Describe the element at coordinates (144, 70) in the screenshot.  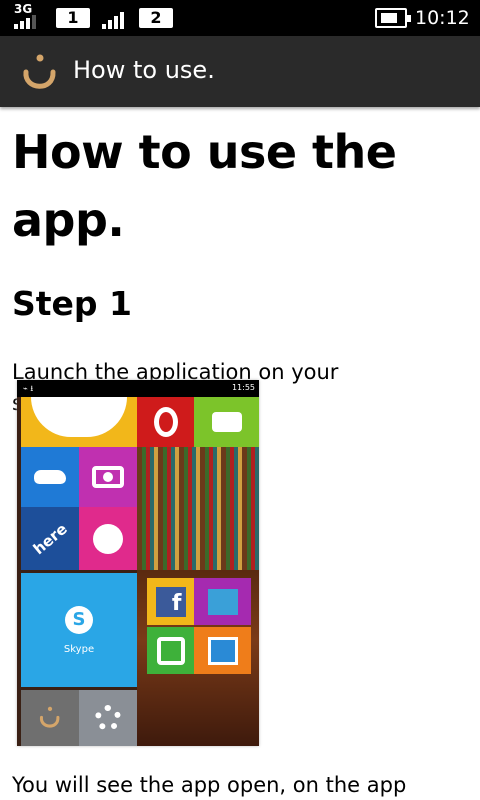
I see `action-bar-title: How to use.` at that location.